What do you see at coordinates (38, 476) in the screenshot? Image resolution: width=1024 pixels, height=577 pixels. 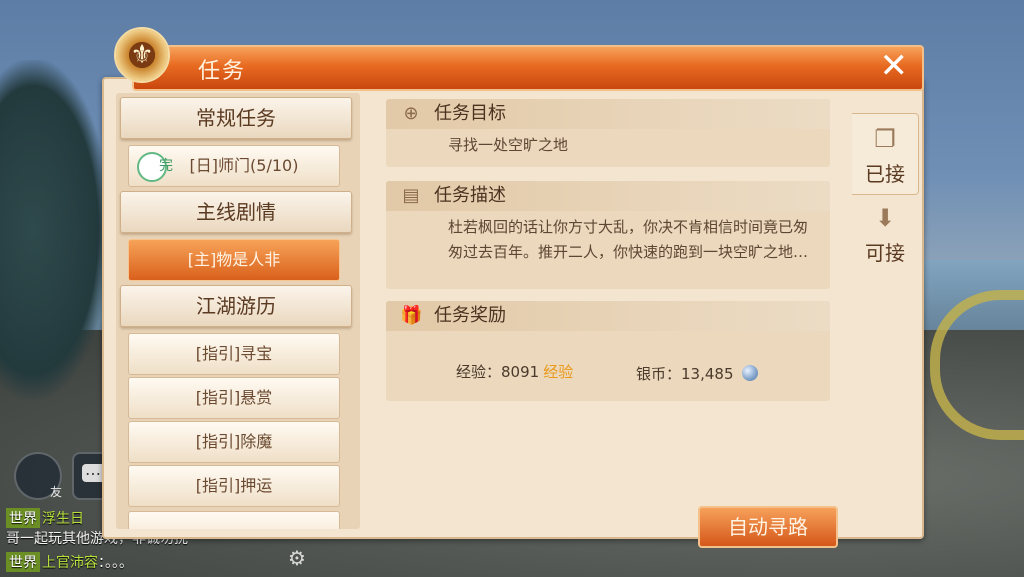 I see `friends-button: 友` at bounding box center [38, 476].